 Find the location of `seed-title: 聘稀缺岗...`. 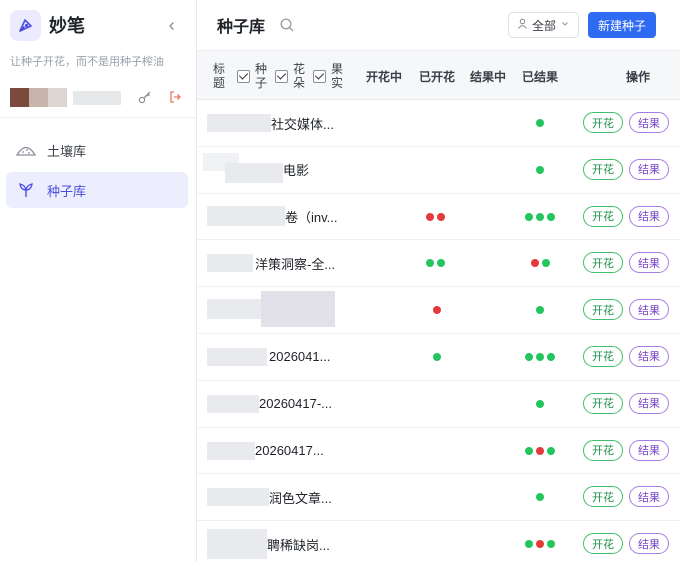

seed-title: 聘稀缺岗... is located at coordinates (298, 541).